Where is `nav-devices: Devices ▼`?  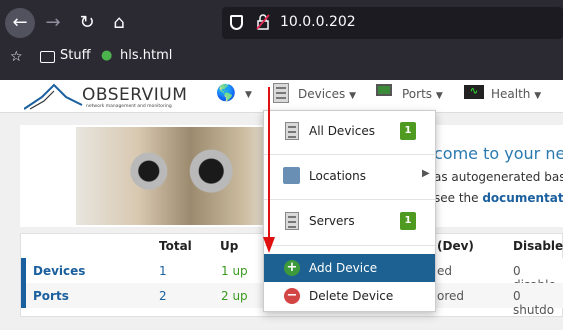
nav-devices: Devices ▼ is located at coordinates (327, 94).